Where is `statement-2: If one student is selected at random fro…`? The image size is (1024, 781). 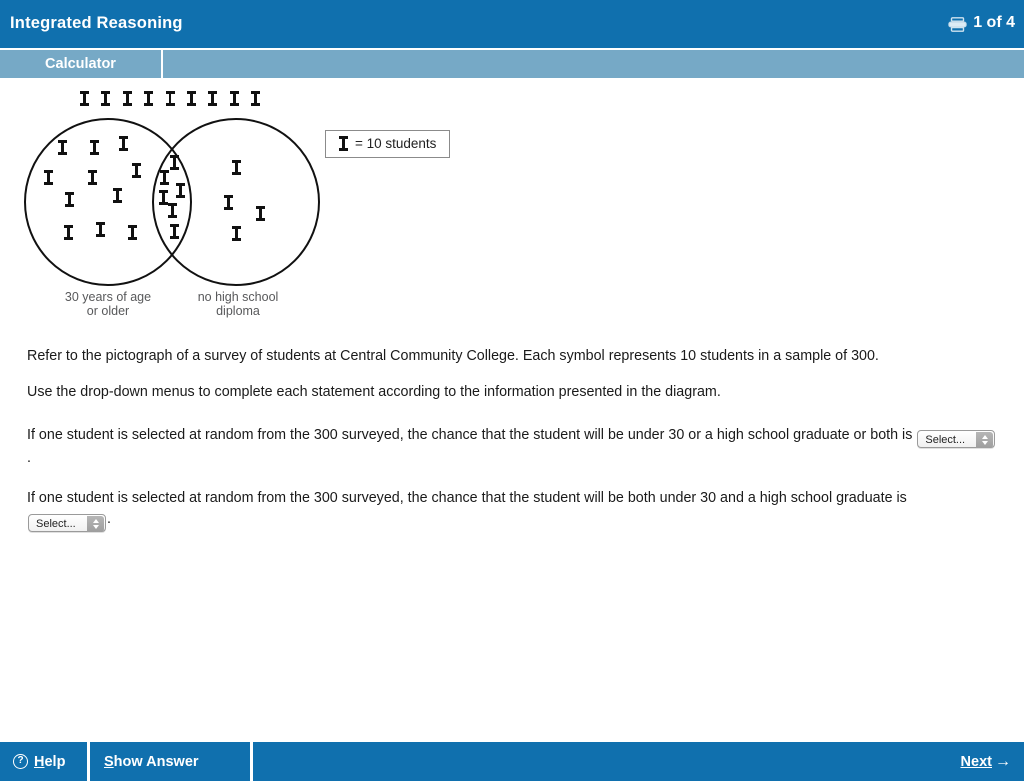 statement-2: If one student is selected at random fro… is located at coordinates (497, 510).